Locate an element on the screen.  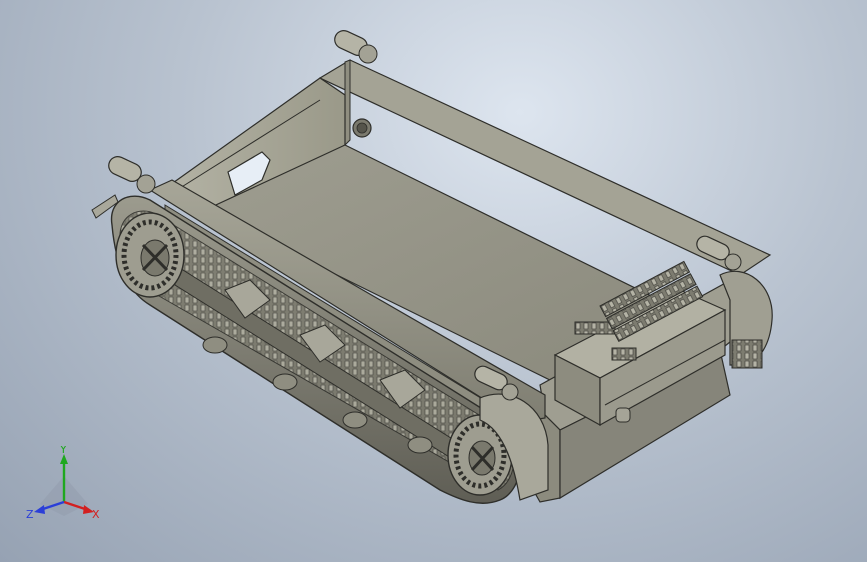
x-axis-label: X is located at coordinates (96, 514).